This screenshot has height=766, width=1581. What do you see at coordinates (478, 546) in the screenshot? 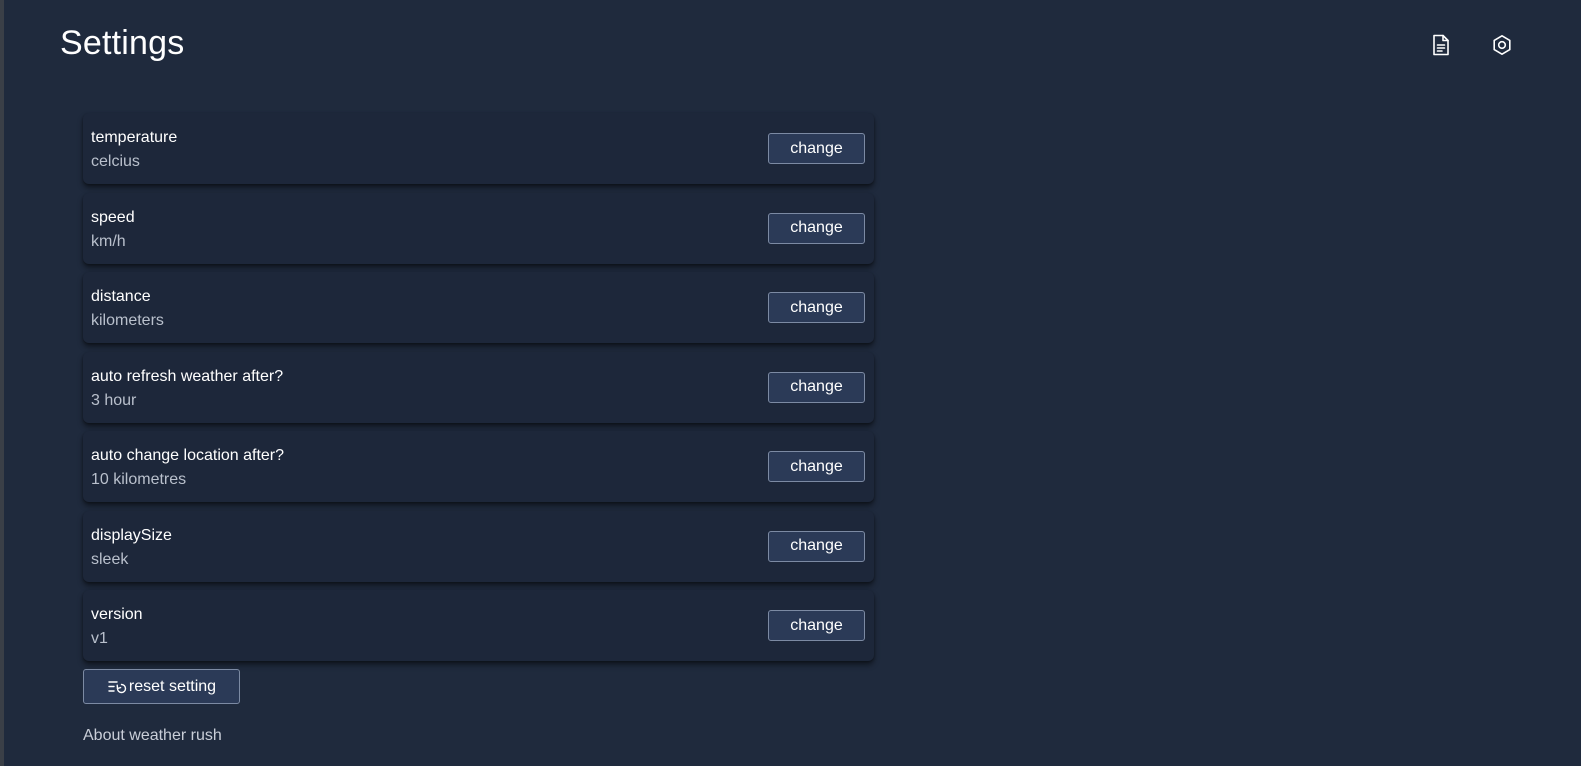
I see `setting-card-display-size: displaySize sleek change` at bounding box center [478, 546].